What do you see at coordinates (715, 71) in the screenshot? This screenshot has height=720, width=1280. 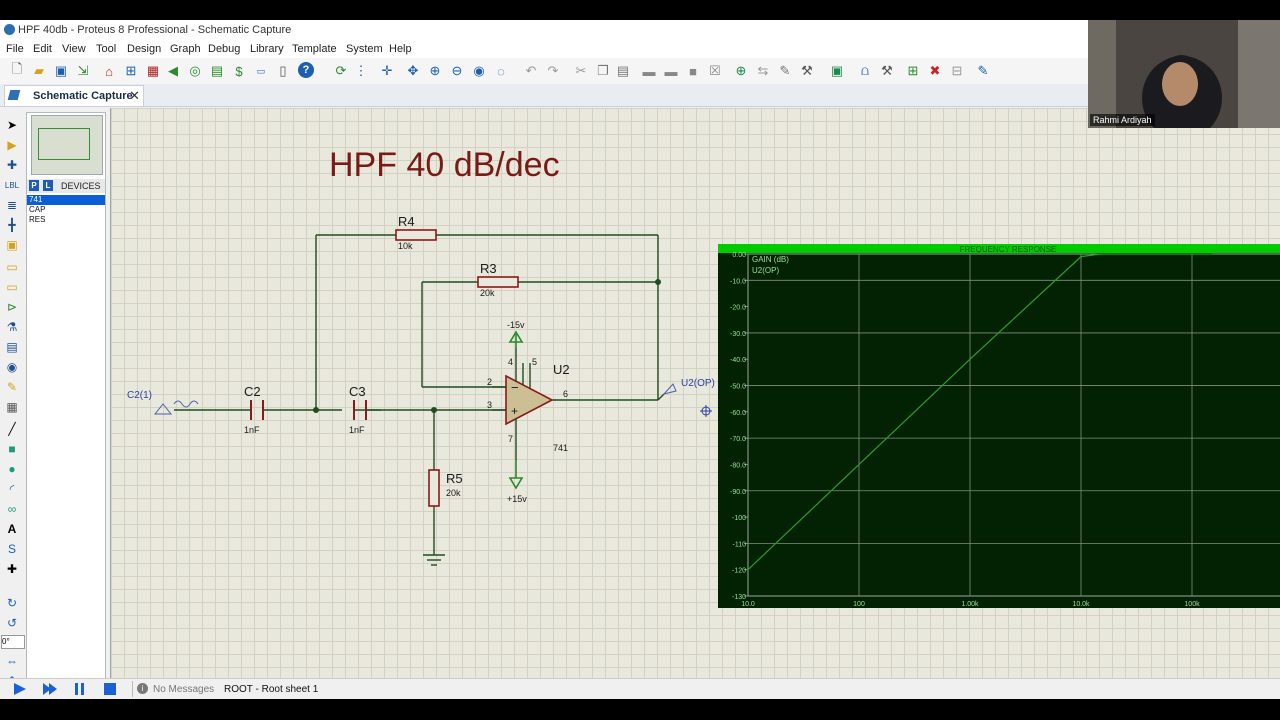 I see `block-delete-icon: ☒` at bounding box center [715, 71].